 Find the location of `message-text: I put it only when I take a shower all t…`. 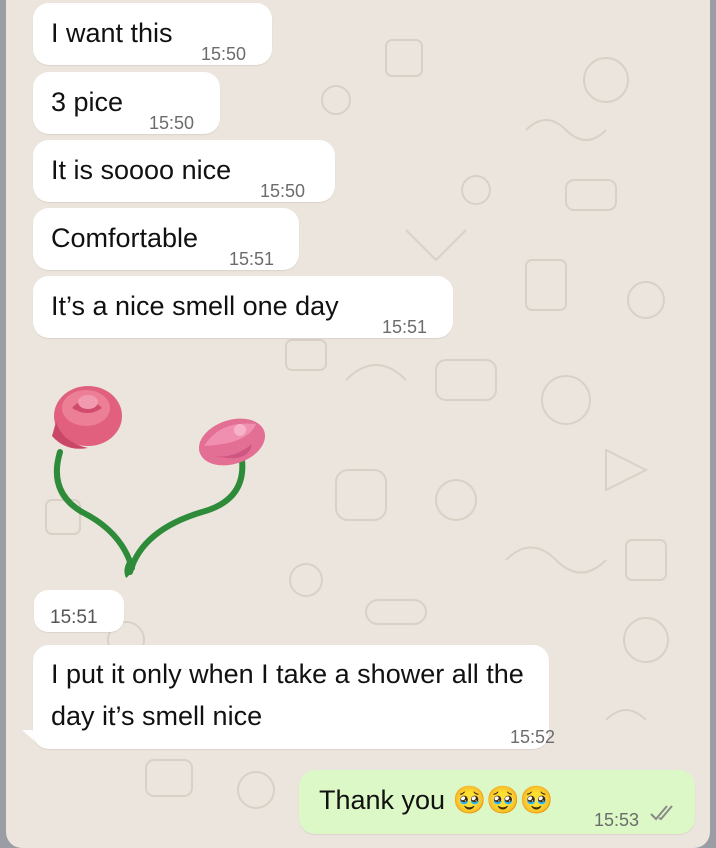

message-text: I put it only when I take a shower all t… is located at coordinates (287, 695).